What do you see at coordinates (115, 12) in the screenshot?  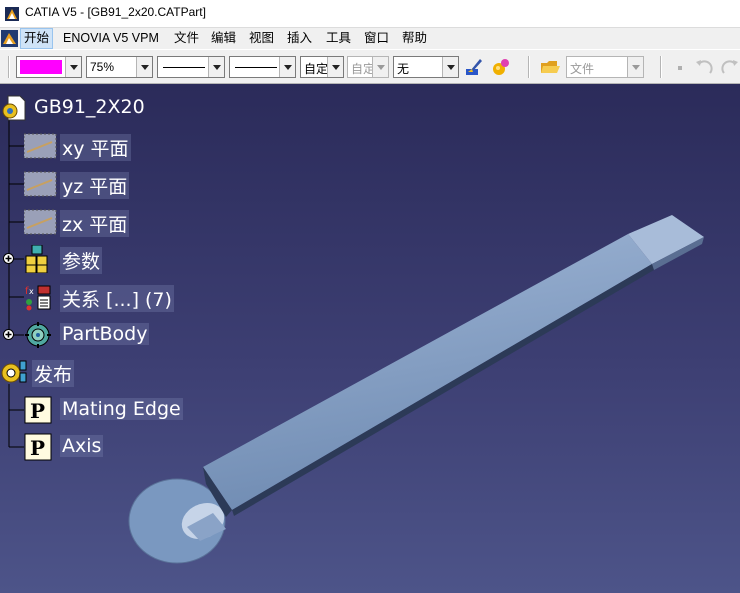 I see `window-title: CATIA V5 - [GB91_2x20.CATPart]` at bounding box center [115, 12].